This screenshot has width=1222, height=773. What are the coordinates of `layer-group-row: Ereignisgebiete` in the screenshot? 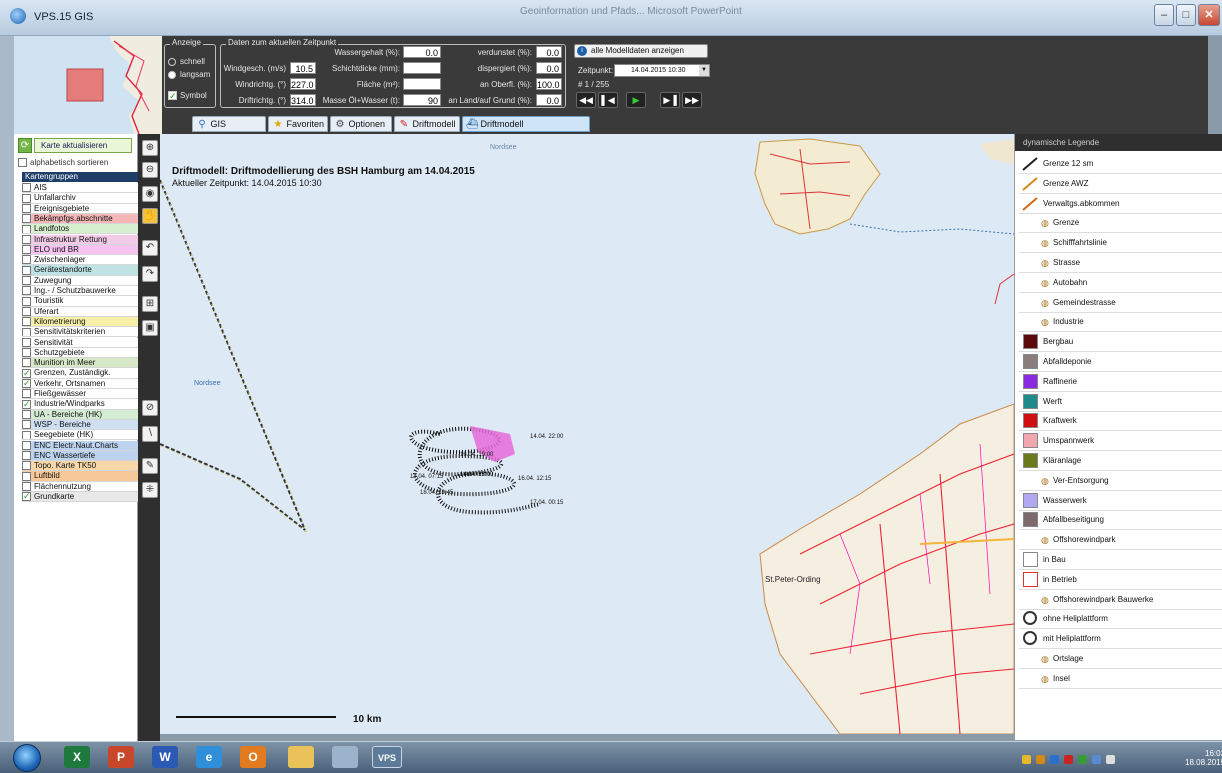 It's located at (80, 208).